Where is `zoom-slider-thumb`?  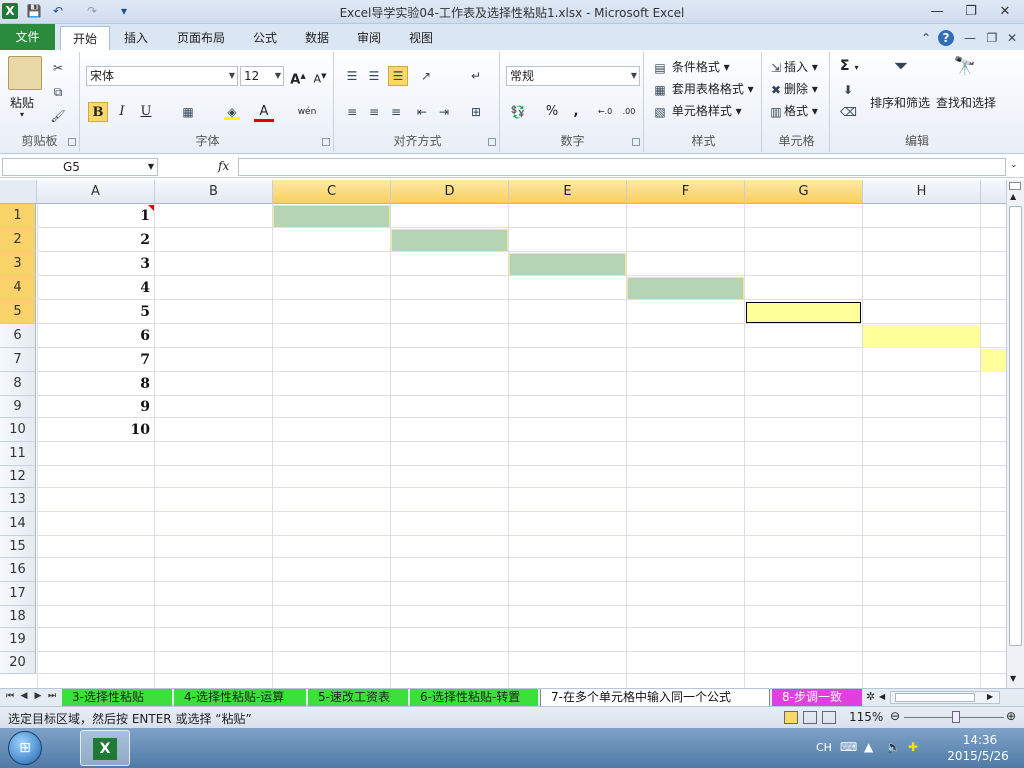
zoom-slider-thumb is located at coordinates (956, 717).